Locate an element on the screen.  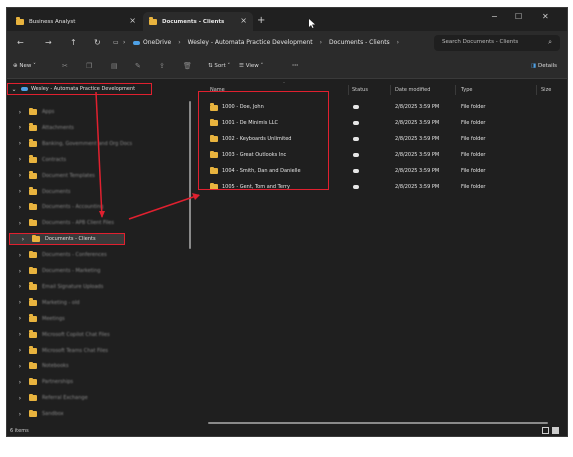
annotation-arrow-down is located at coordinates (99, 154).